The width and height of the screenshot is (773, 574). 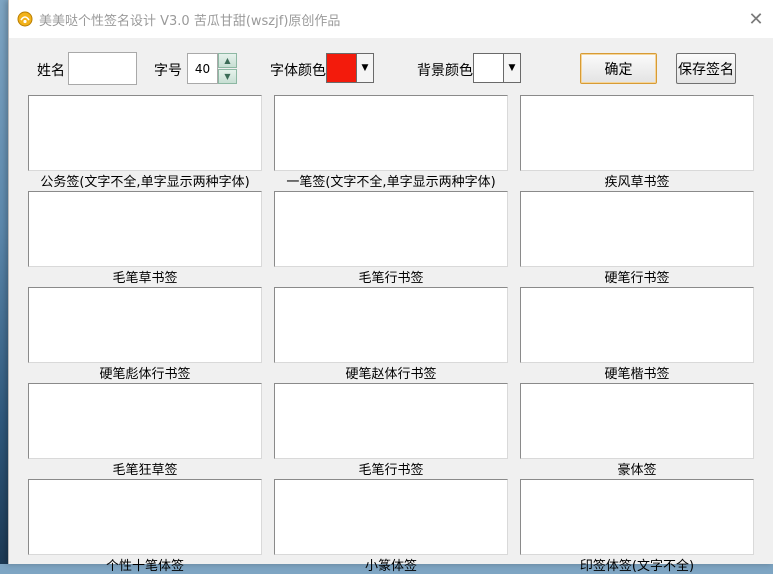 What do you see at coordinates (637, 374) in the screenshot?
I see `signature-style-label: 硬笔楷书签` at bounding box center [637, 374].